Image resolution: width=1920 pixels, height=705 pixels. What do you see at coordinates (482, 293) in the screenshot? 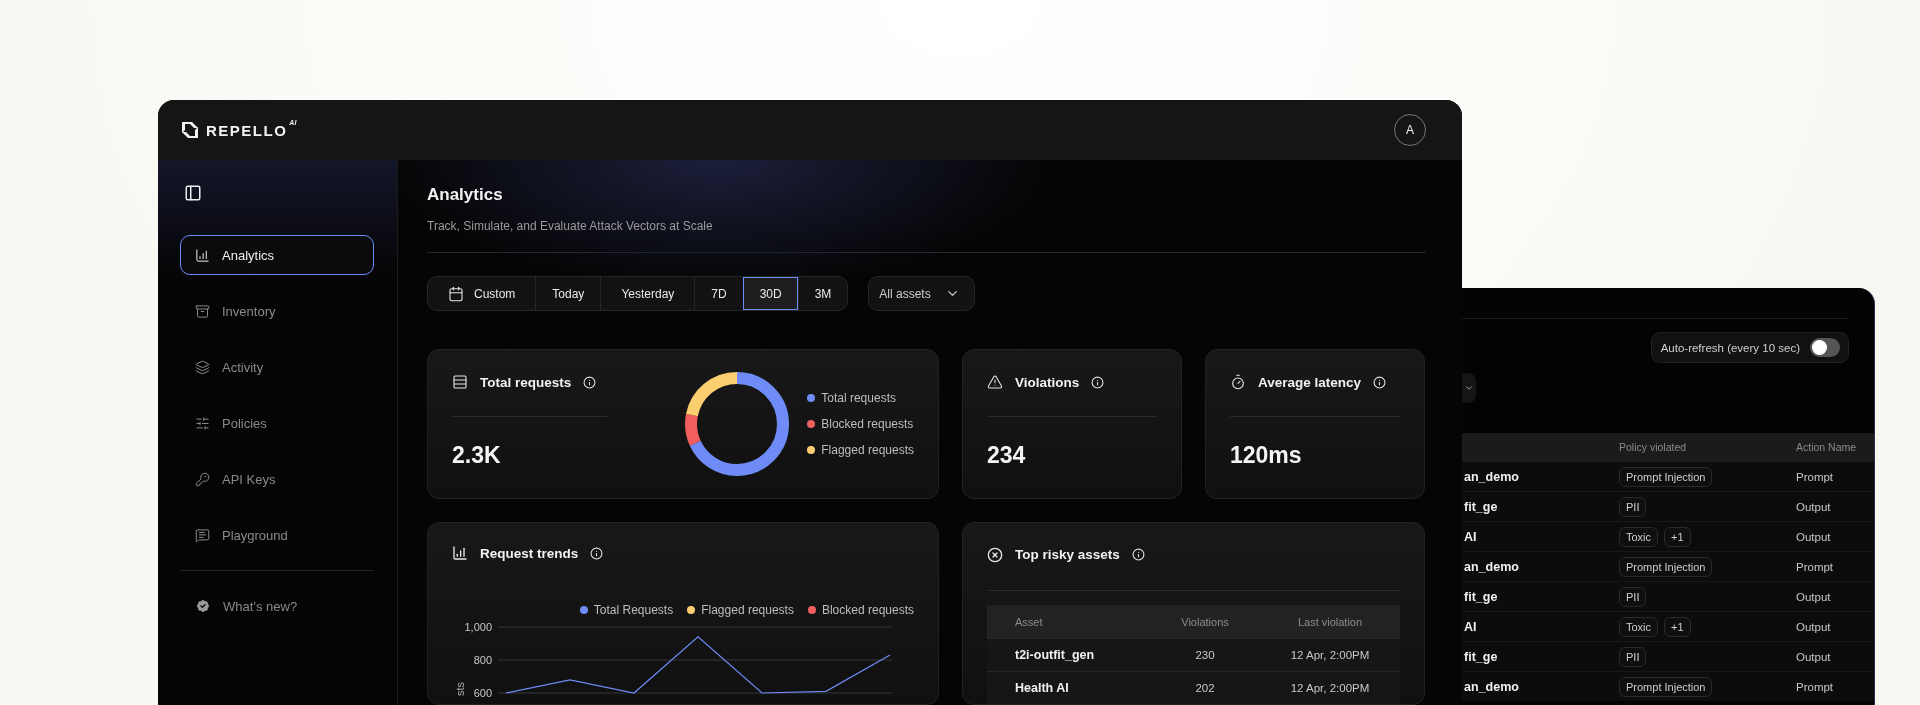
I see `range-tab: Custom` at bounding box center [482, 293].